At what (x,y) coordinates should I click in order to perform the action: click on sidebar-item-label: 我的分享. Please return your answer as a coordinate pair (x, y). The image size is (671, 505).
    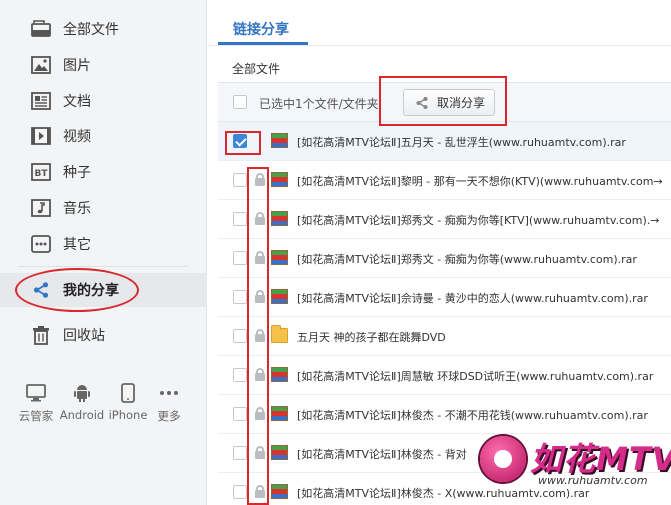
    Looking at the image, I should click on (91, 291).